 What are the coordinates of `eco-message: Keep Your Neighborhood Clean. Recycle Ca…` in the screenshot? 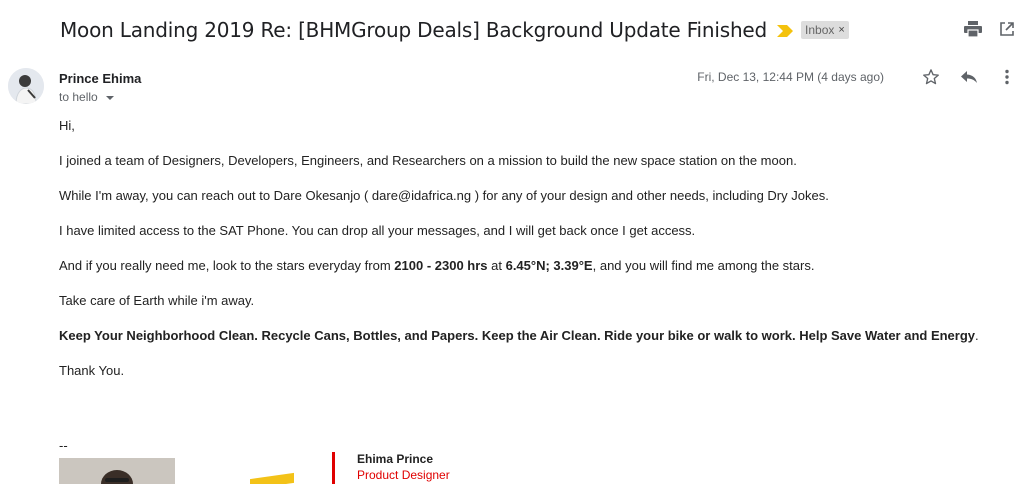 It's located at (517, 335).